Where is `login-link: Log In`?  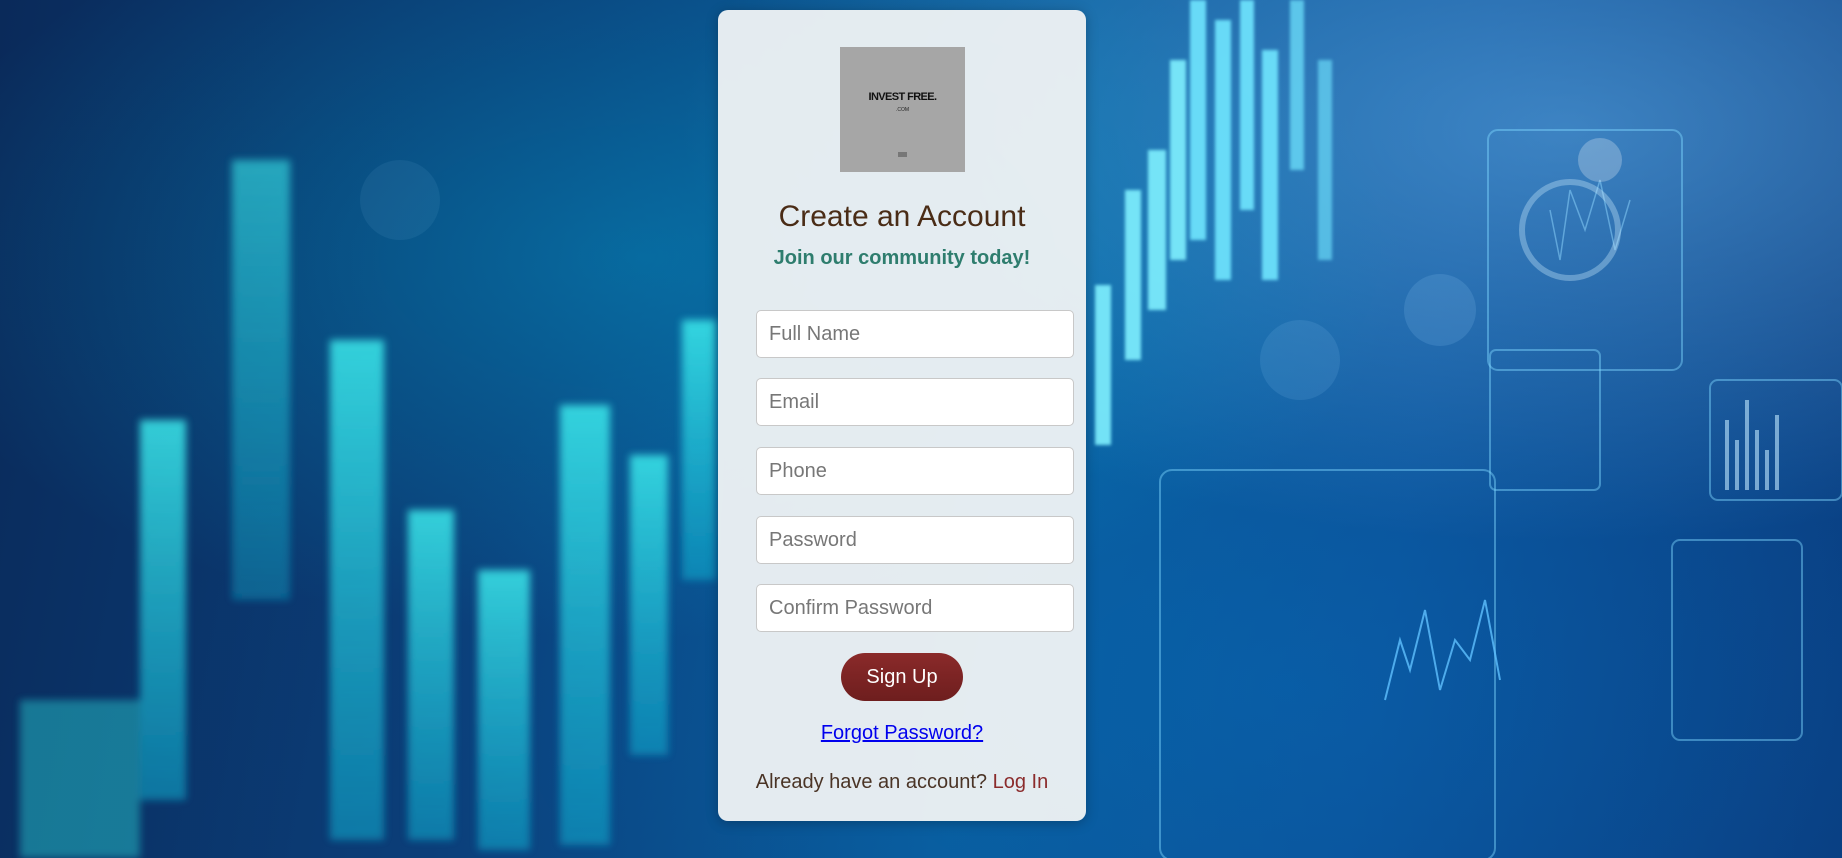
login-link: Log In is located at coordinates (1021, 782).